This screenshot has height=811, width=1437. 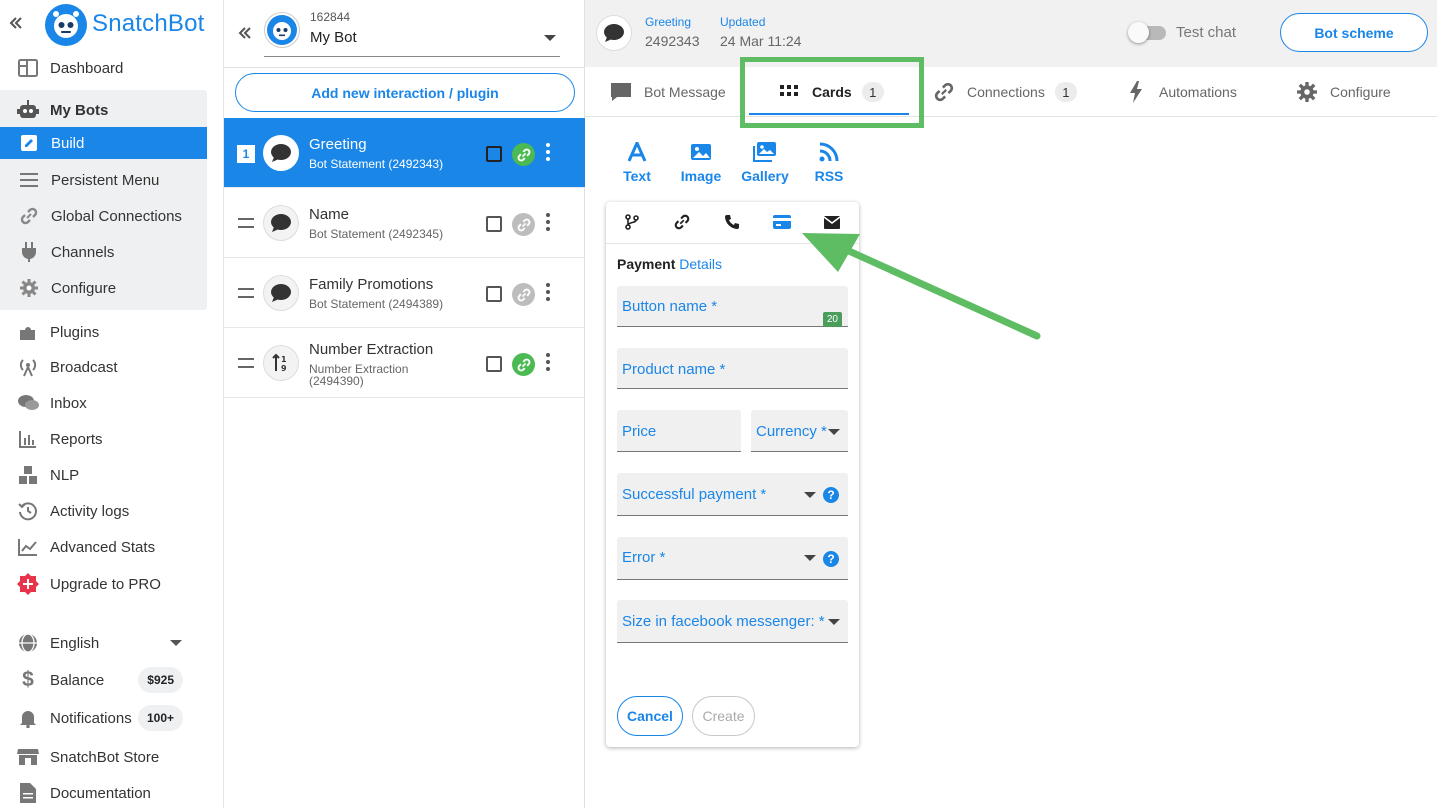 I want to click on sidebar-item-label: Broadcast, so click(x=84, y=367).